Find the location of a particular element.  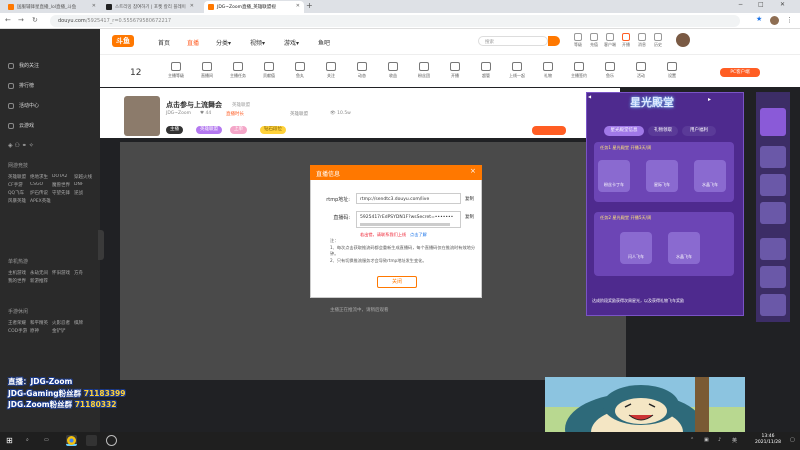

rtmp-address-field: rtmp://sendtc3.douyu.com/live is located at coordinates (408, 198).